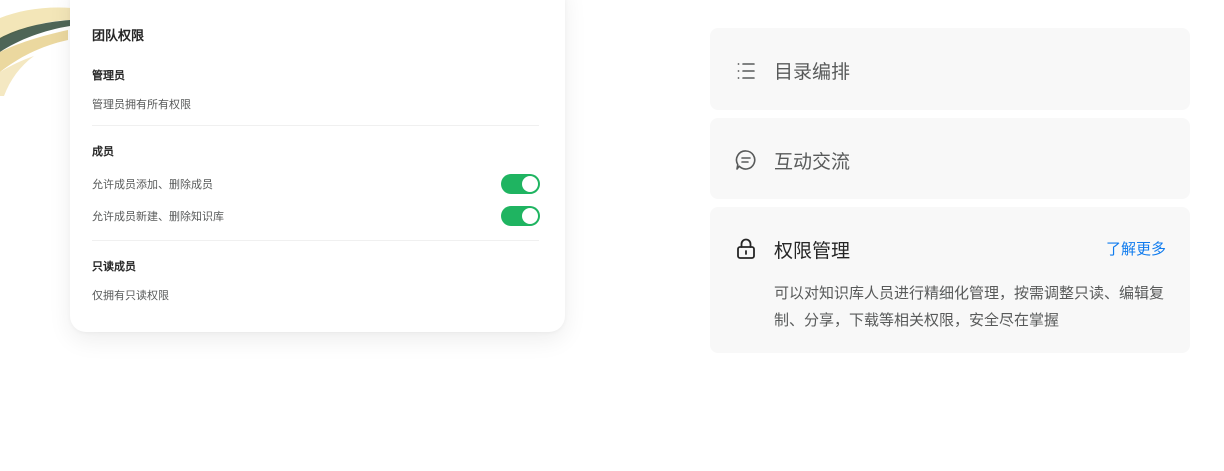 The height and width of the screenshot is (471, 1224). Describe the element at coordinates (812, 72) in the screenshot. I see `feature-title: 目录编排` at that location.